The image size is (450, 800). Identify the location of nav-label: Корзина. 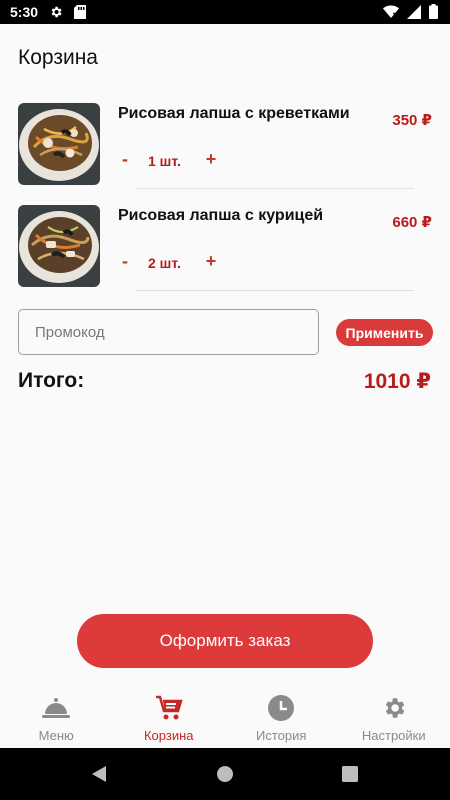
(168, 735).